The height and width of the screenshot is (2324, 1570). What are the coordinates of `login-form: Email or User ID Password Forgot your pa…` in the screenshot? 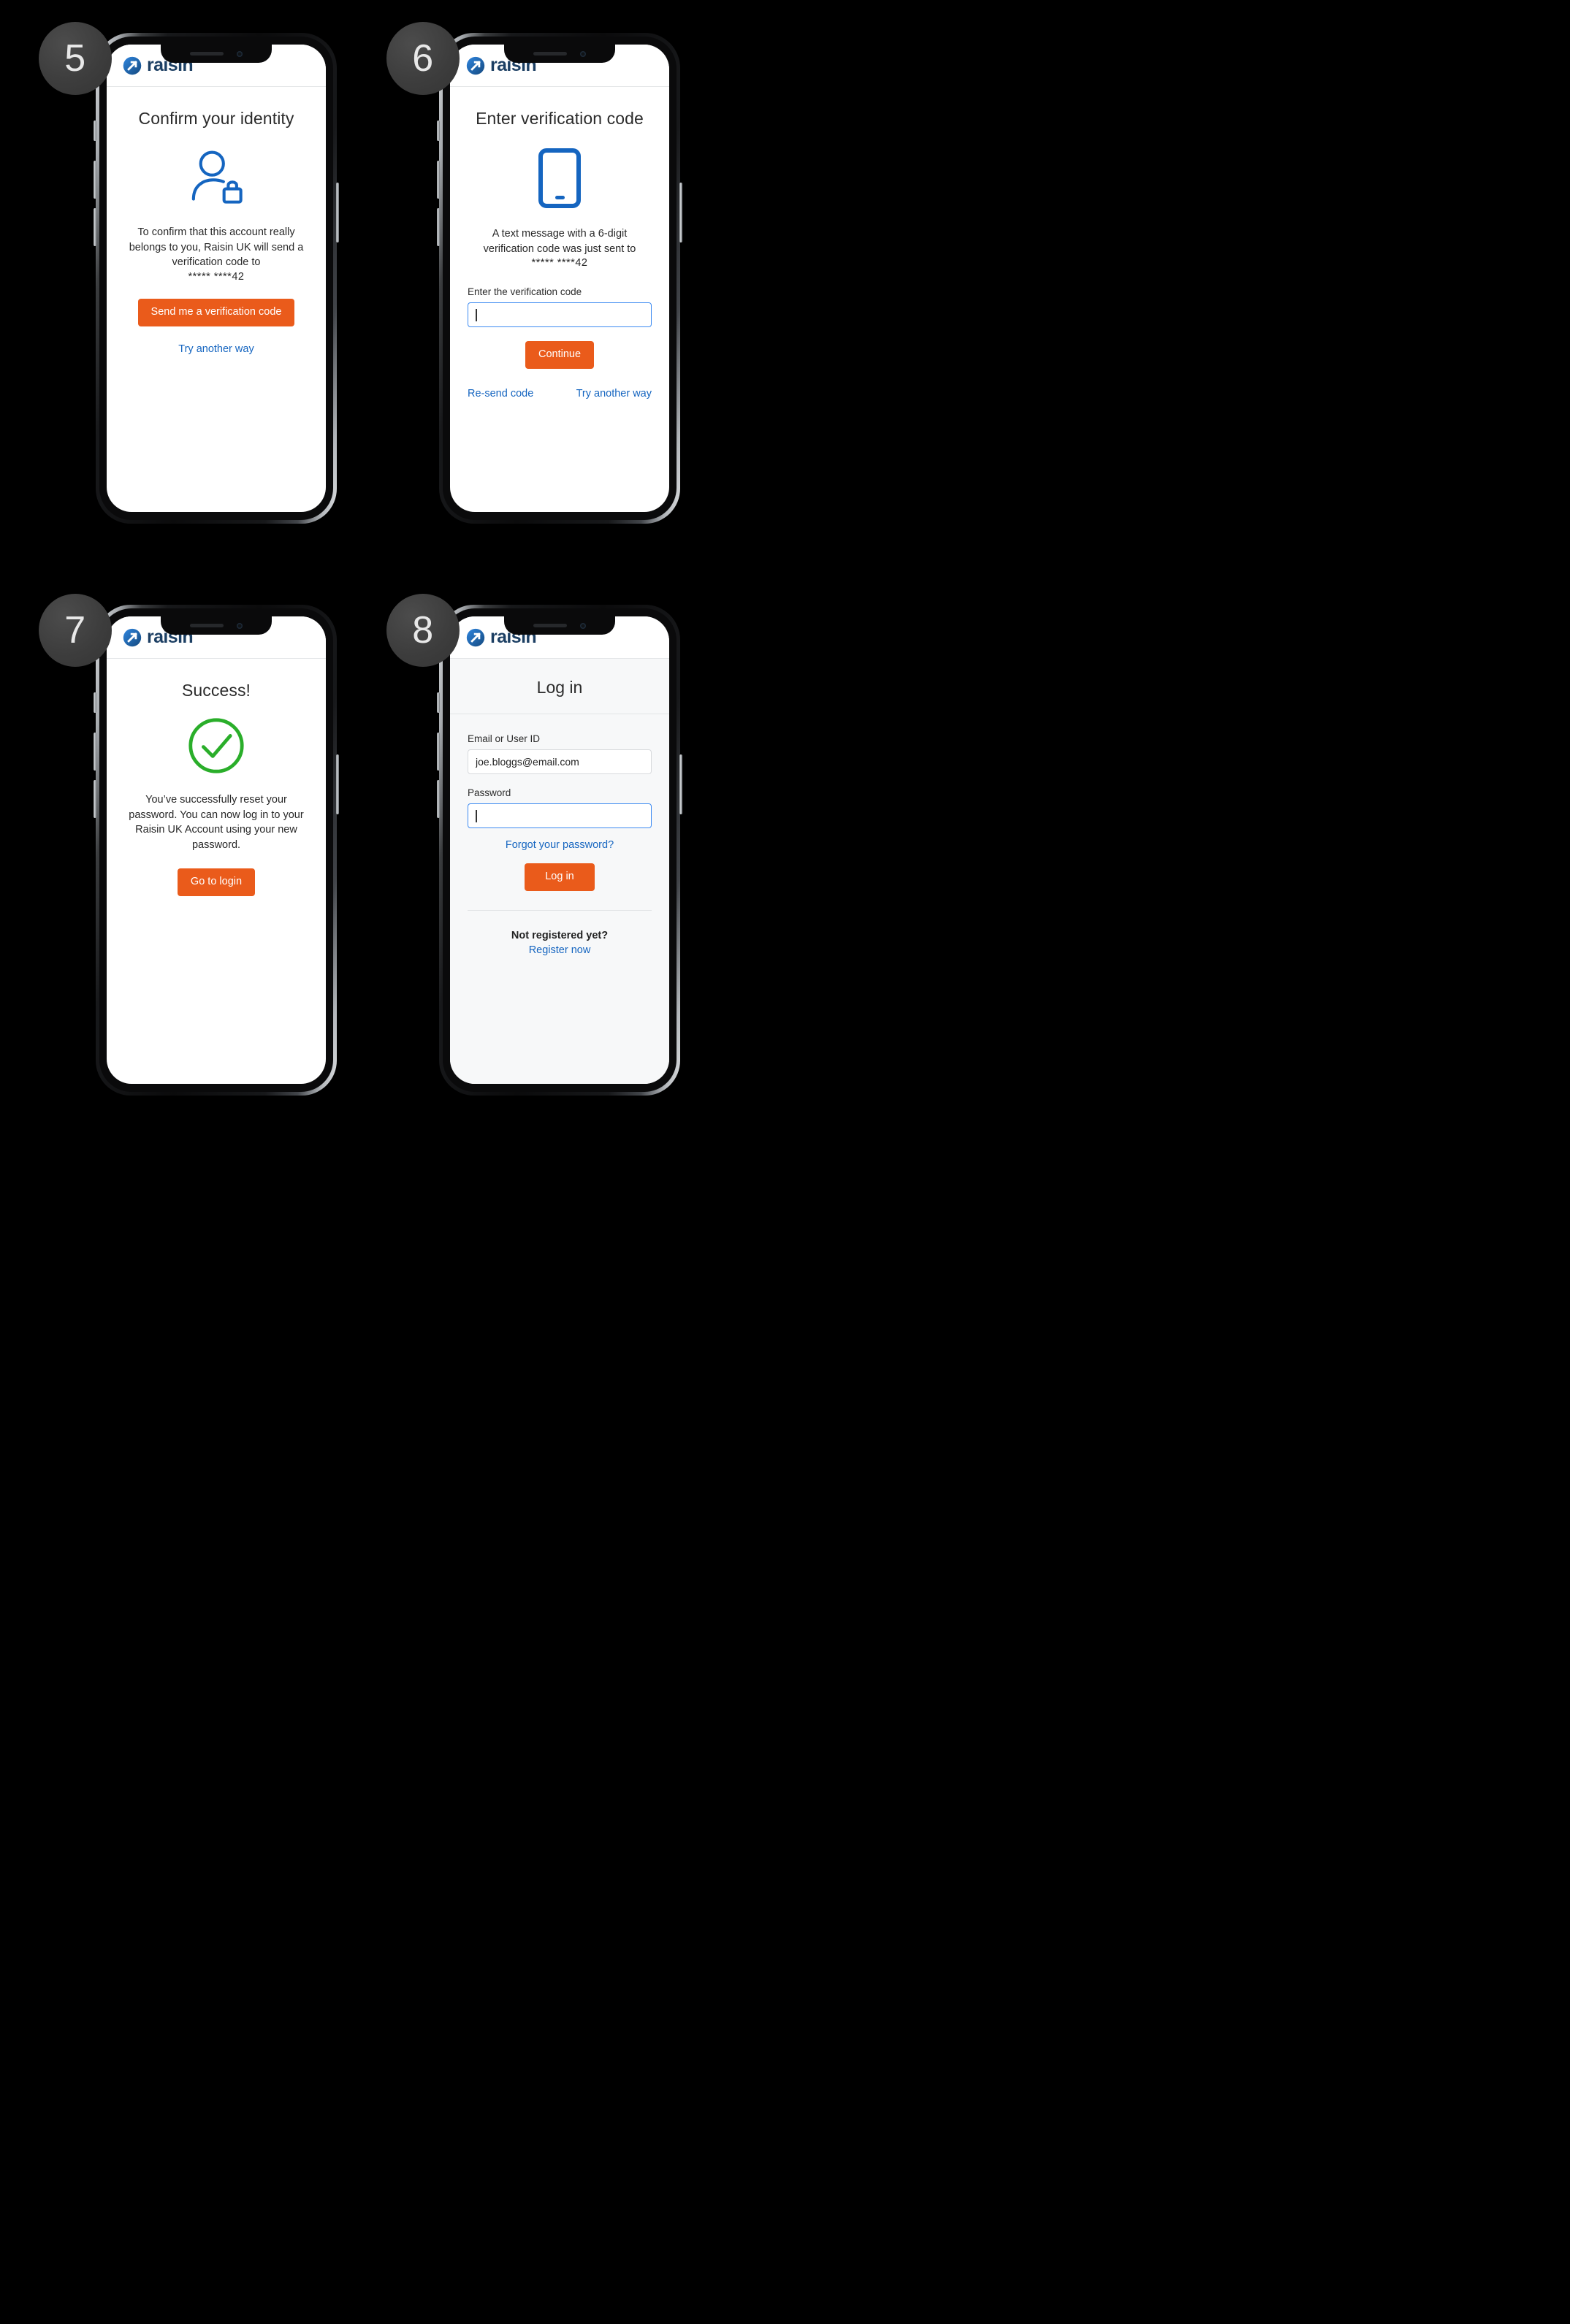 It's located at (559, 835).